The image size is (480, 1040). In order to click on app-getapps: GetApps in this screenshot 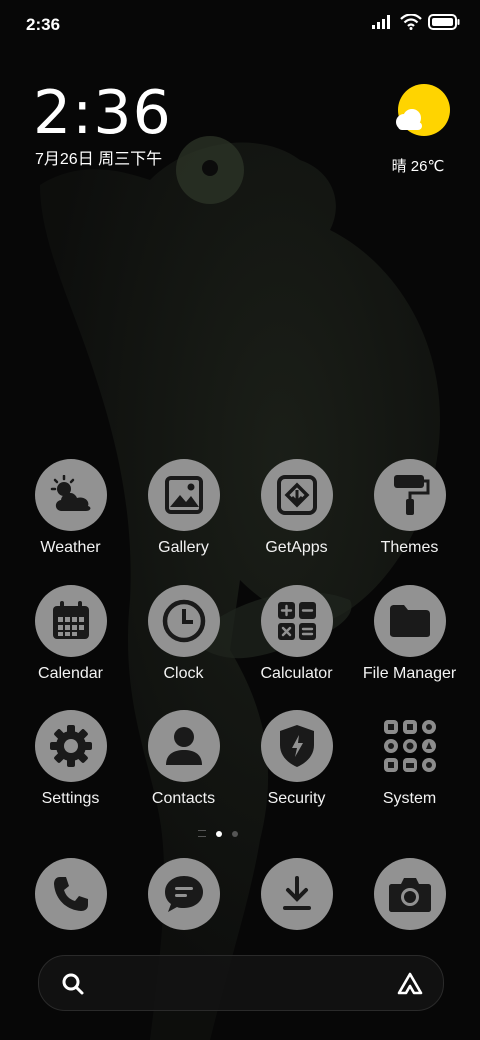, I will do `click(296, 508)`.